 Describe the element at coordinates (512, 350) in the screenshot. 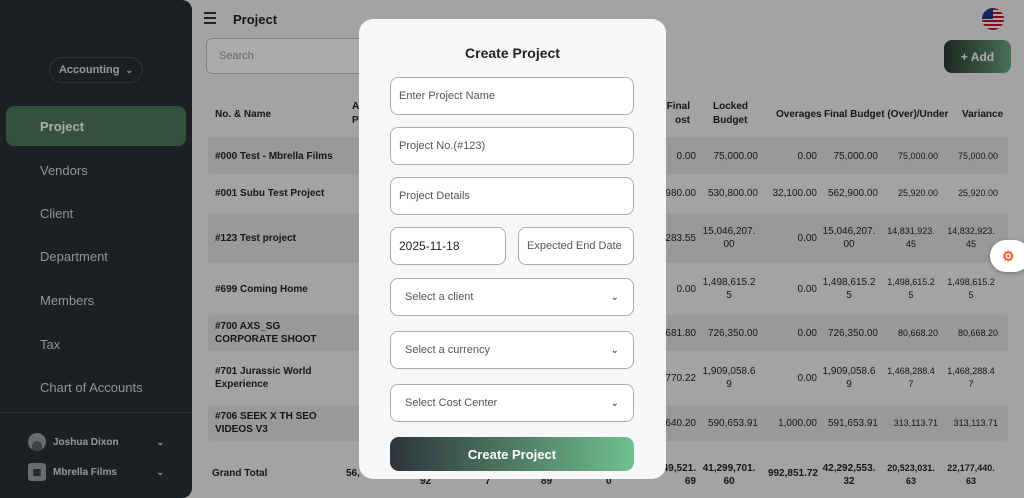

I see `currency-select: Select a currency ⌄` at that location.